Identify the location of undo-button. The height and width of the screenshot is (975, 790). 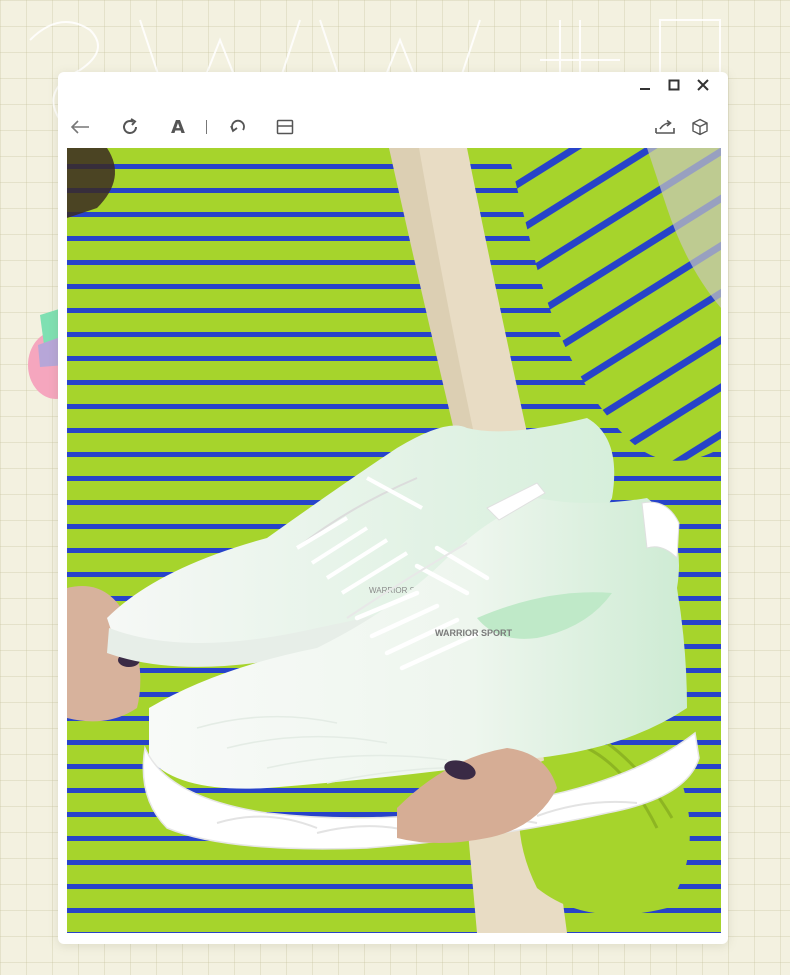
(238, 127).